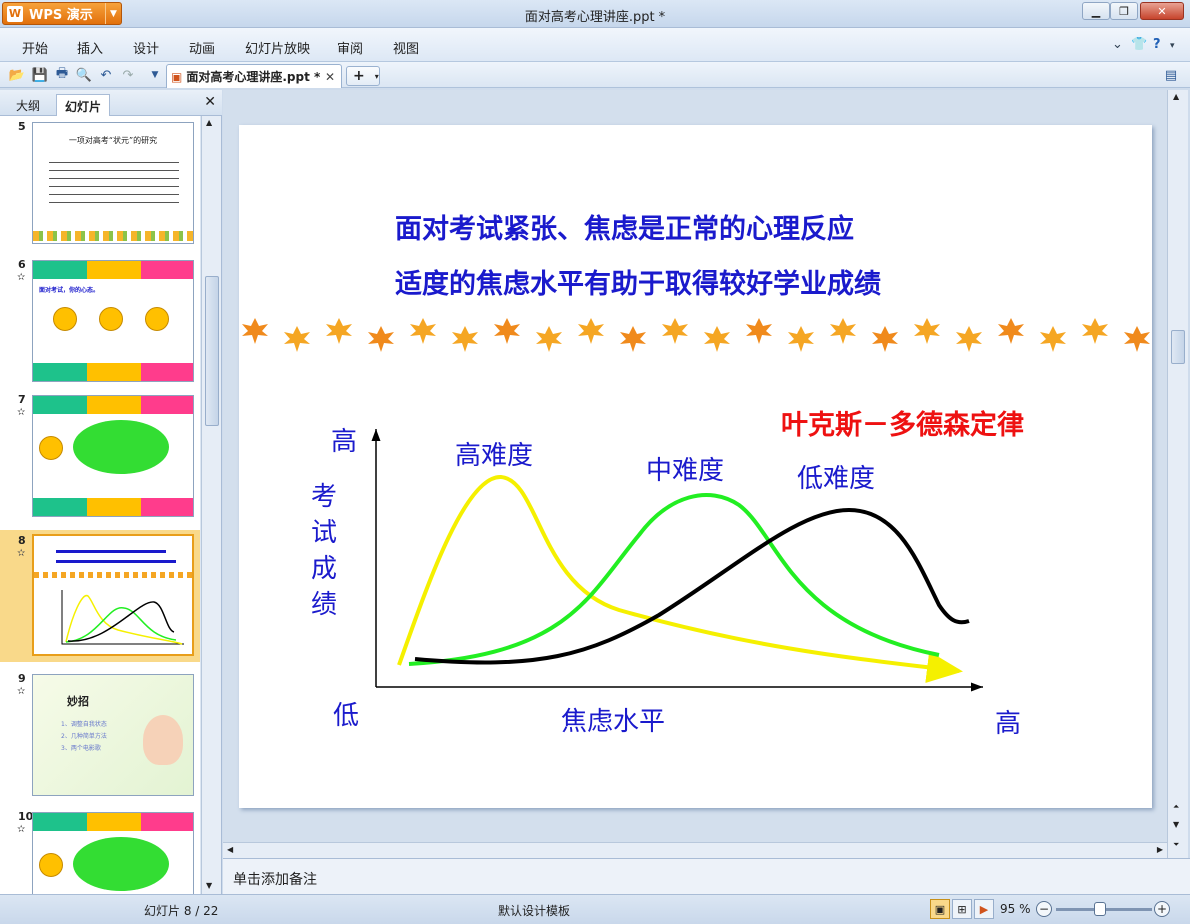  I want to click on thumbnail-title: 面对考试，你的心态。, so click(69, 290).